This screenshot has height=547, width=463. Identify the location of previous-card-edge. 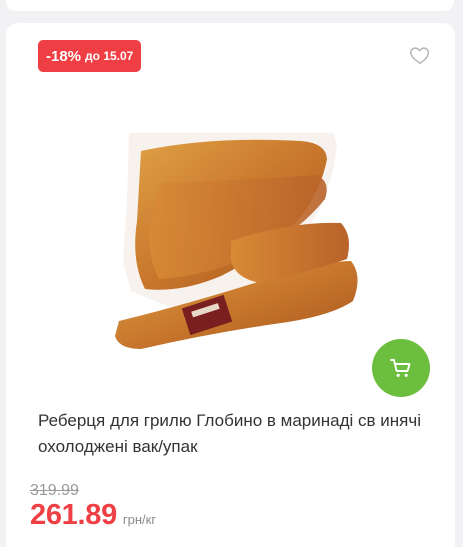
(230, 5).